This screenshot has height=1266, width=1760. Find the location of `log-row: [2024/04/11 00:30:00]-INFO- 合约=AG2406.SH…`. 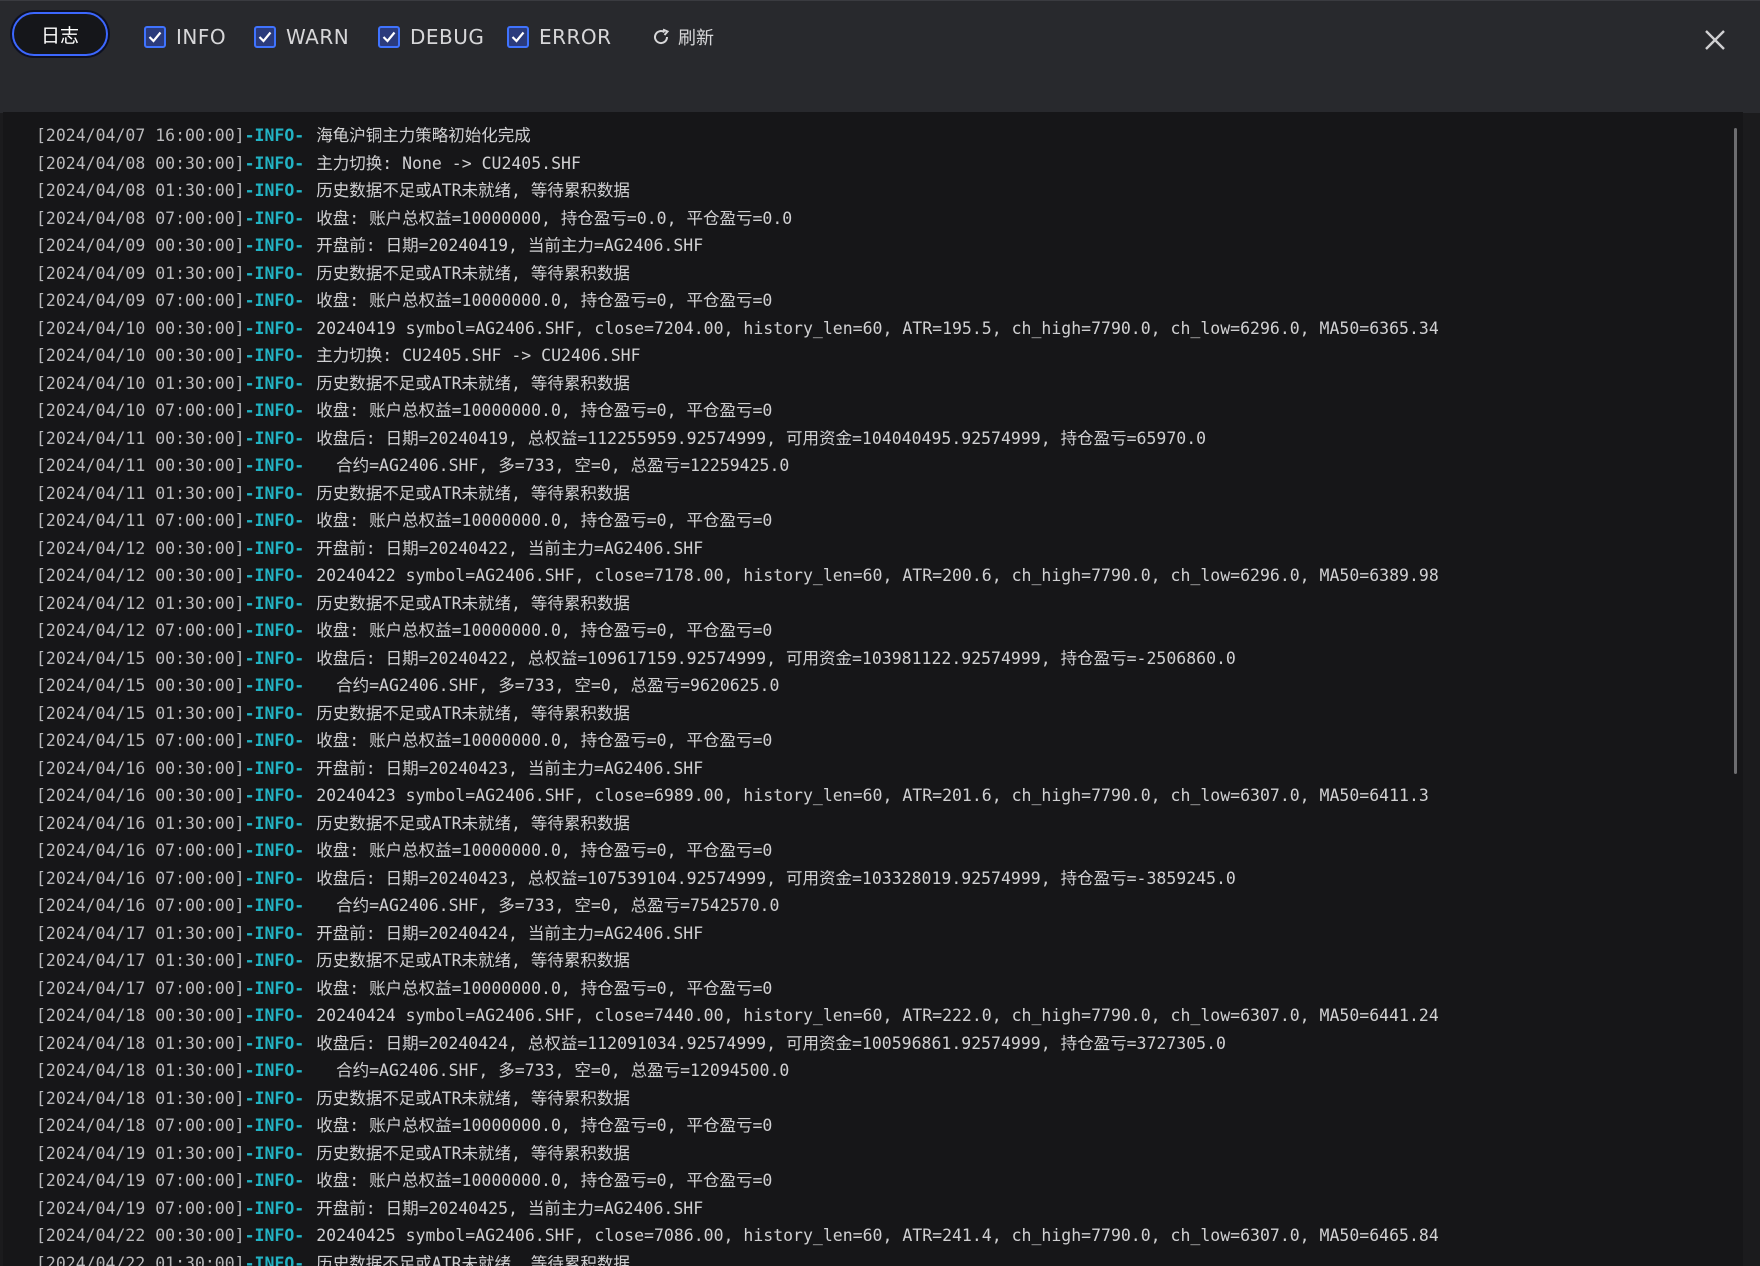

log-row: [2024/04/11 00:30:00]-INFO- 合约=AG2406.SH… is located at coordinates (879, 466).